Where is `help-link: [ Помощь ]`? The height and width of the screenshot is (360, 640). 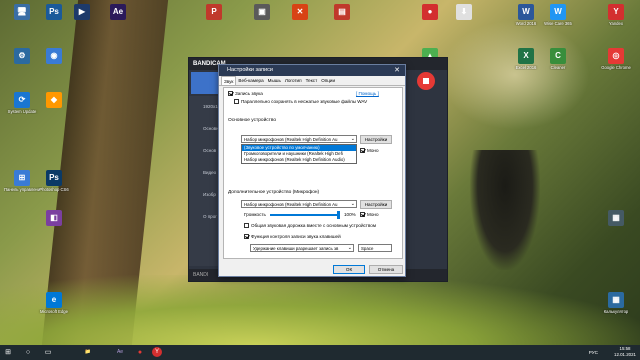 help-link: [ Помощь ] is located at coordinates (367, 93).